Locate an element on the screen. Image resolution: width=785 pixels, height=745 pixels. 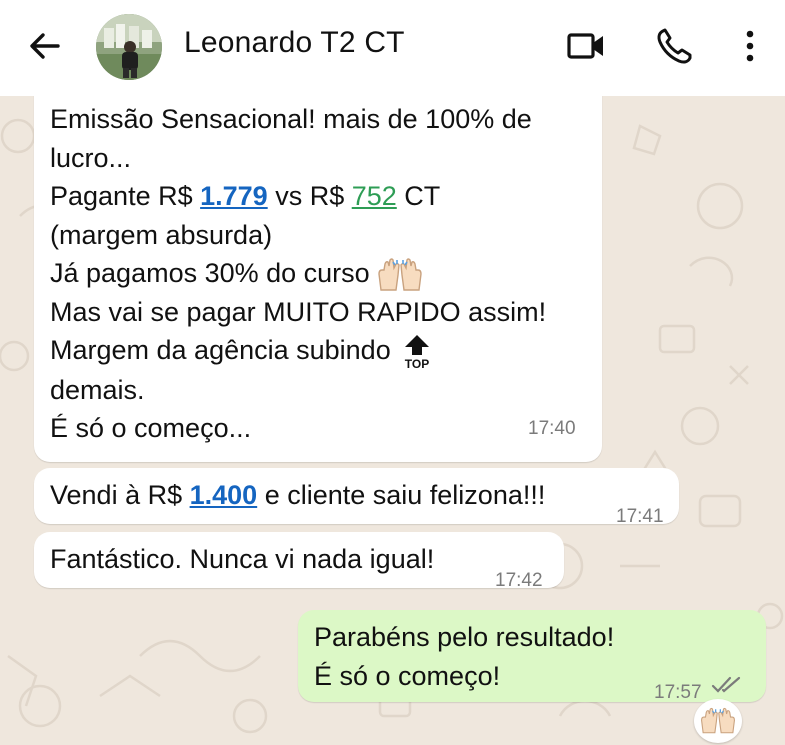
top-arrow-emoji: TOP is located at coordinates (417, 352).